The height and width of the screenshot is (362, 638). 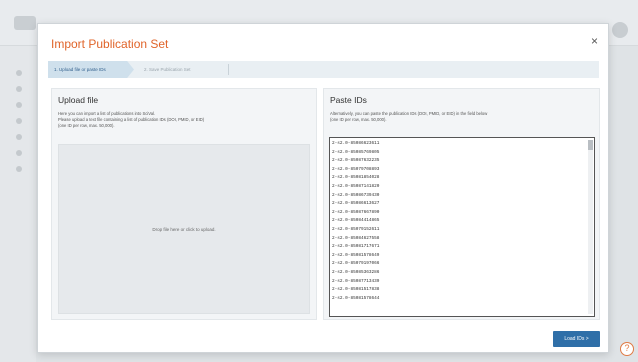 I want to click on paste-ids-title: Paste IDs, so click(x=348, y=100).